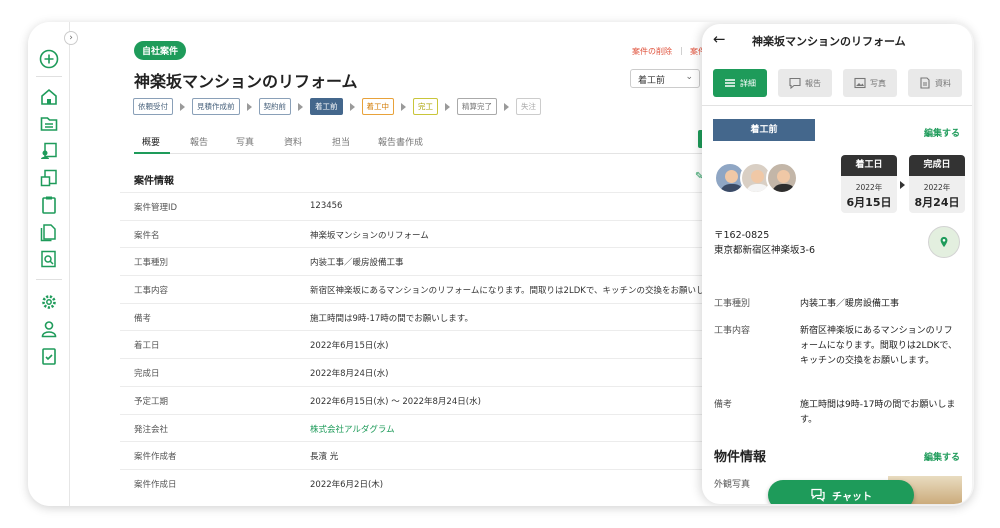  Describe the element at coordinates (937, 187) in the screenshot. I see `end-date-year: 2022年` at that location.